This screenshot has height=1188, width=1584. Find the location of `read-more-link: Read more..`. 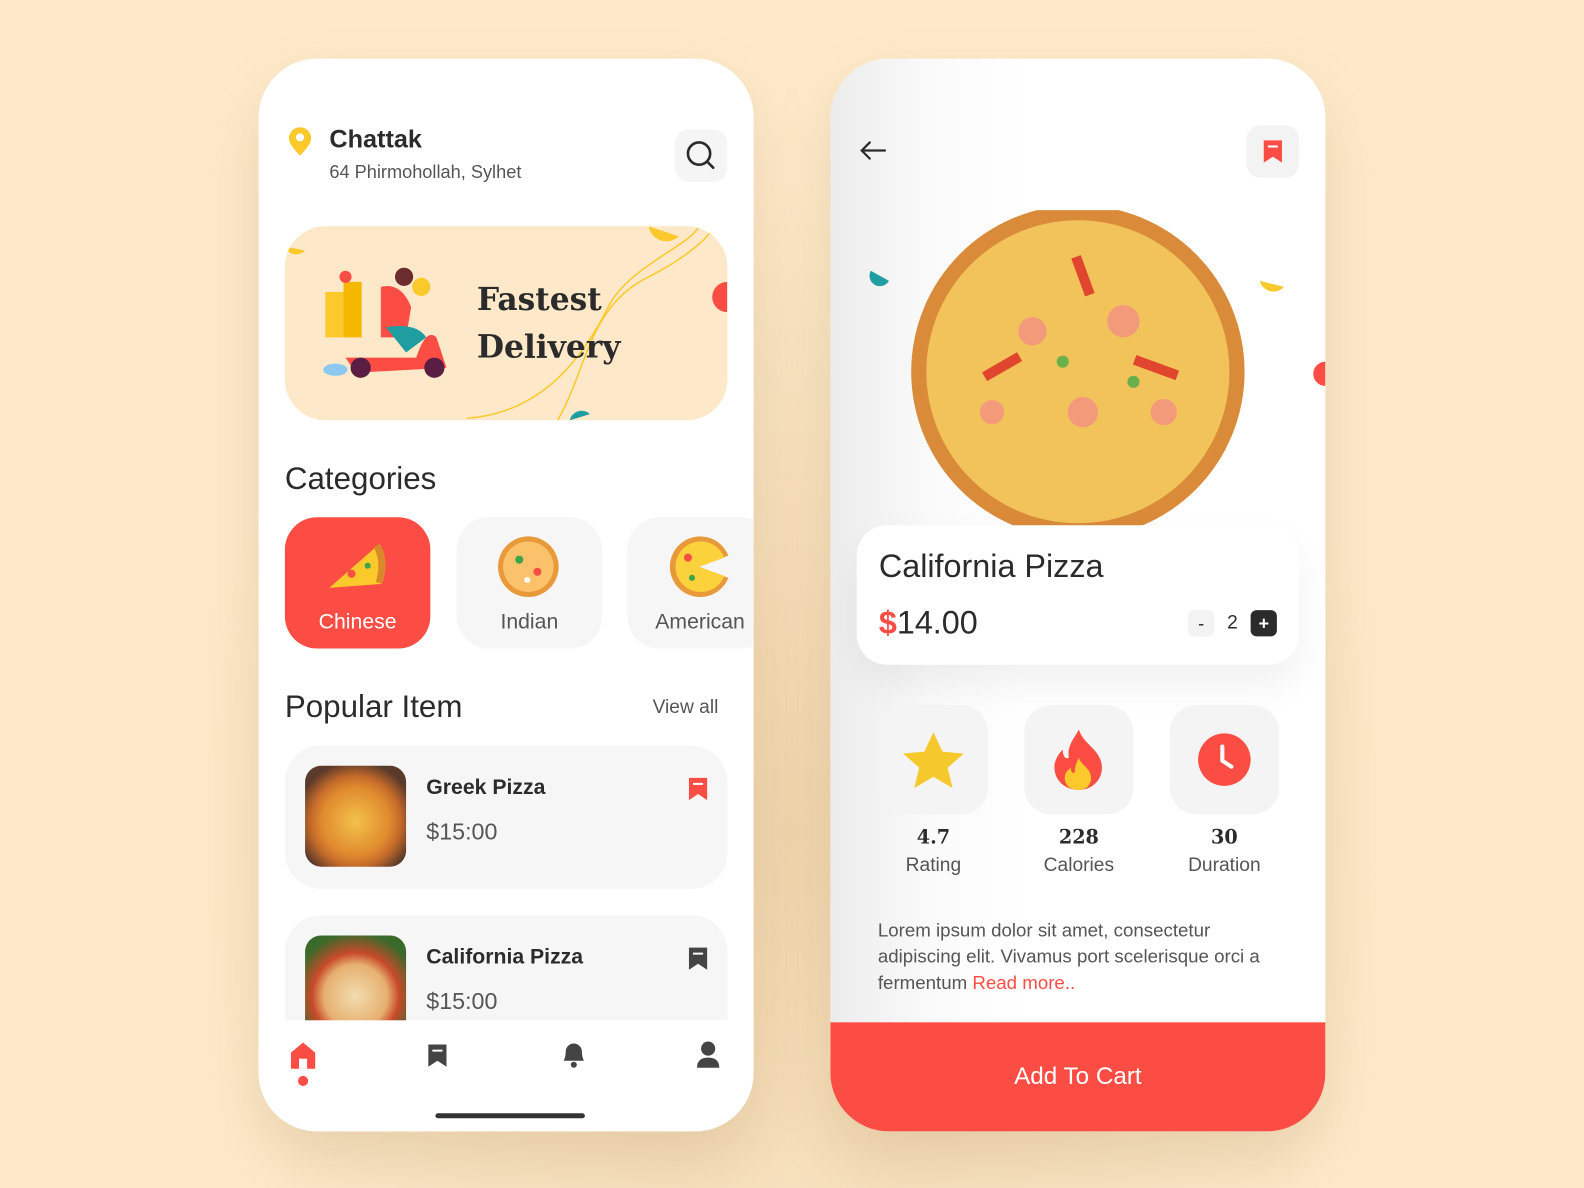

read-more-link: Read more.. is located at coordinates (1023, 982).